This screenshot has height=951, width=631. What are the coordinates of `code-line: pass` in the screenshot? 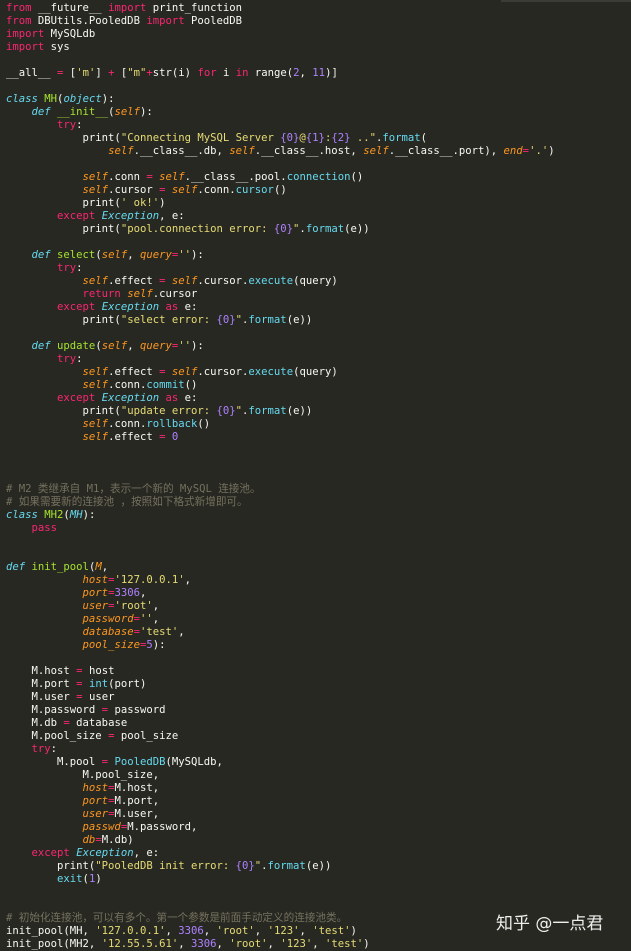 It's located at (318, 528).